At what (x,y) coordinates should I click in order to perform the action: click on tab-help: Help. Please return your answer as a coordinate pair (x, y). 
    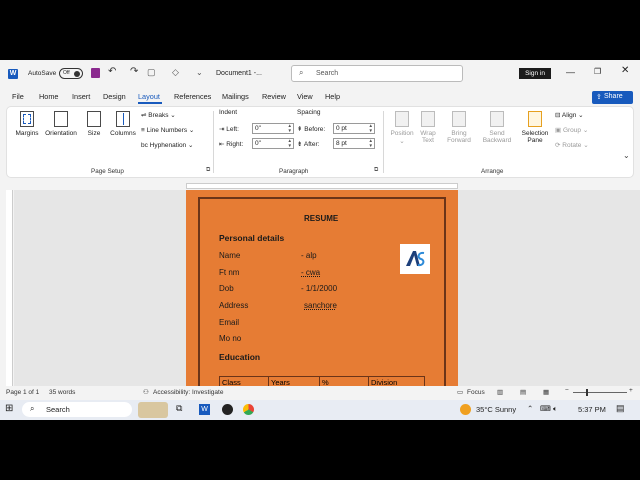
    Looking at the image, I should click on (332, 96).